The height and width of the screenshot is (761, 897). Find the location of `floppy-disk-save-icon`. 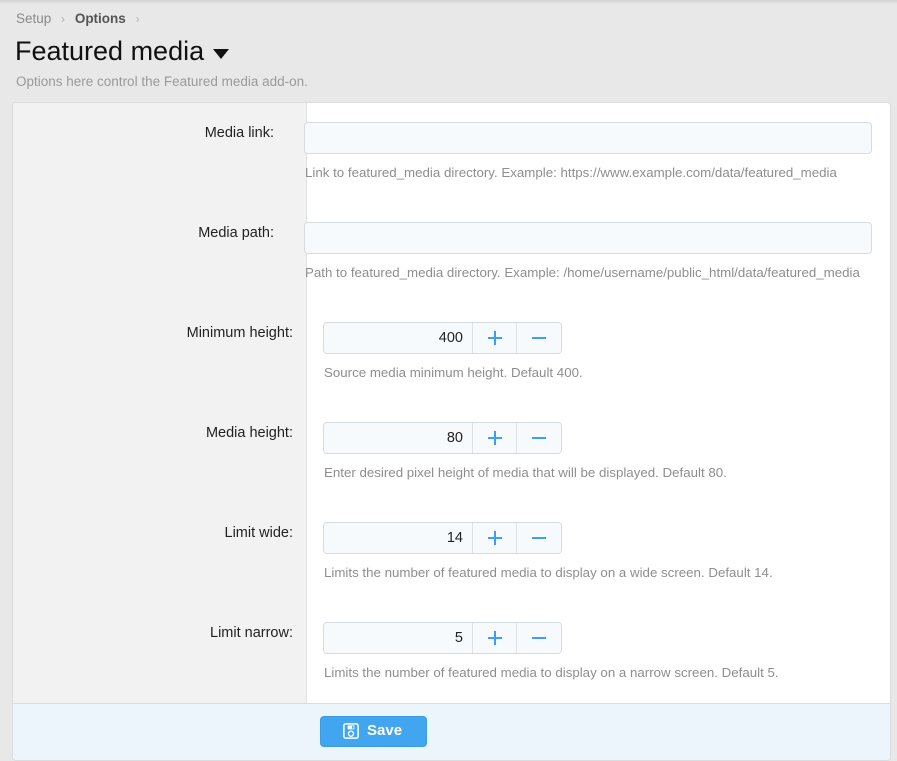

floppy-disk-save-icon is located at coordinates (351, 731).